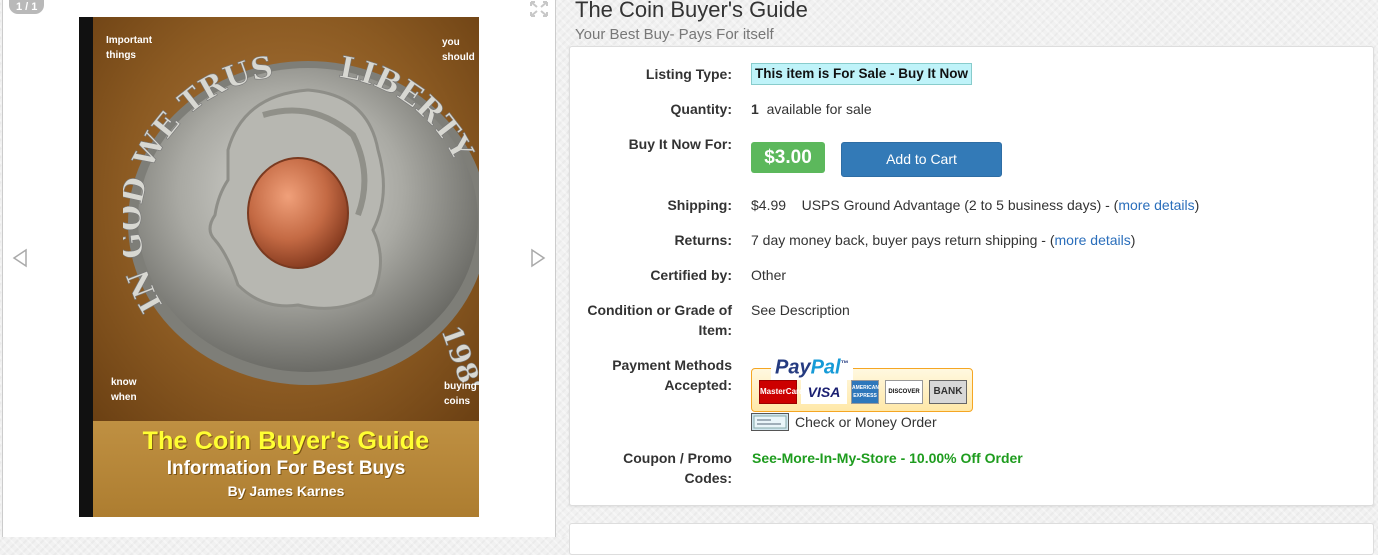 The image size is (1378, 555). I want to click on secondary-panel, so click(971, 539).